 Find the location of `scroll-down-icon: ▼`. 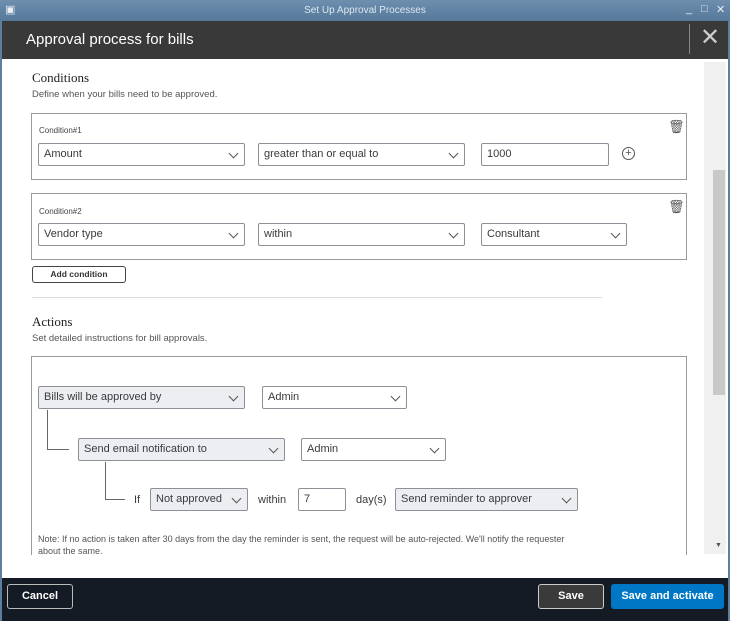

scroll-down-icon: ▼ is located at coordinates (718, 545).